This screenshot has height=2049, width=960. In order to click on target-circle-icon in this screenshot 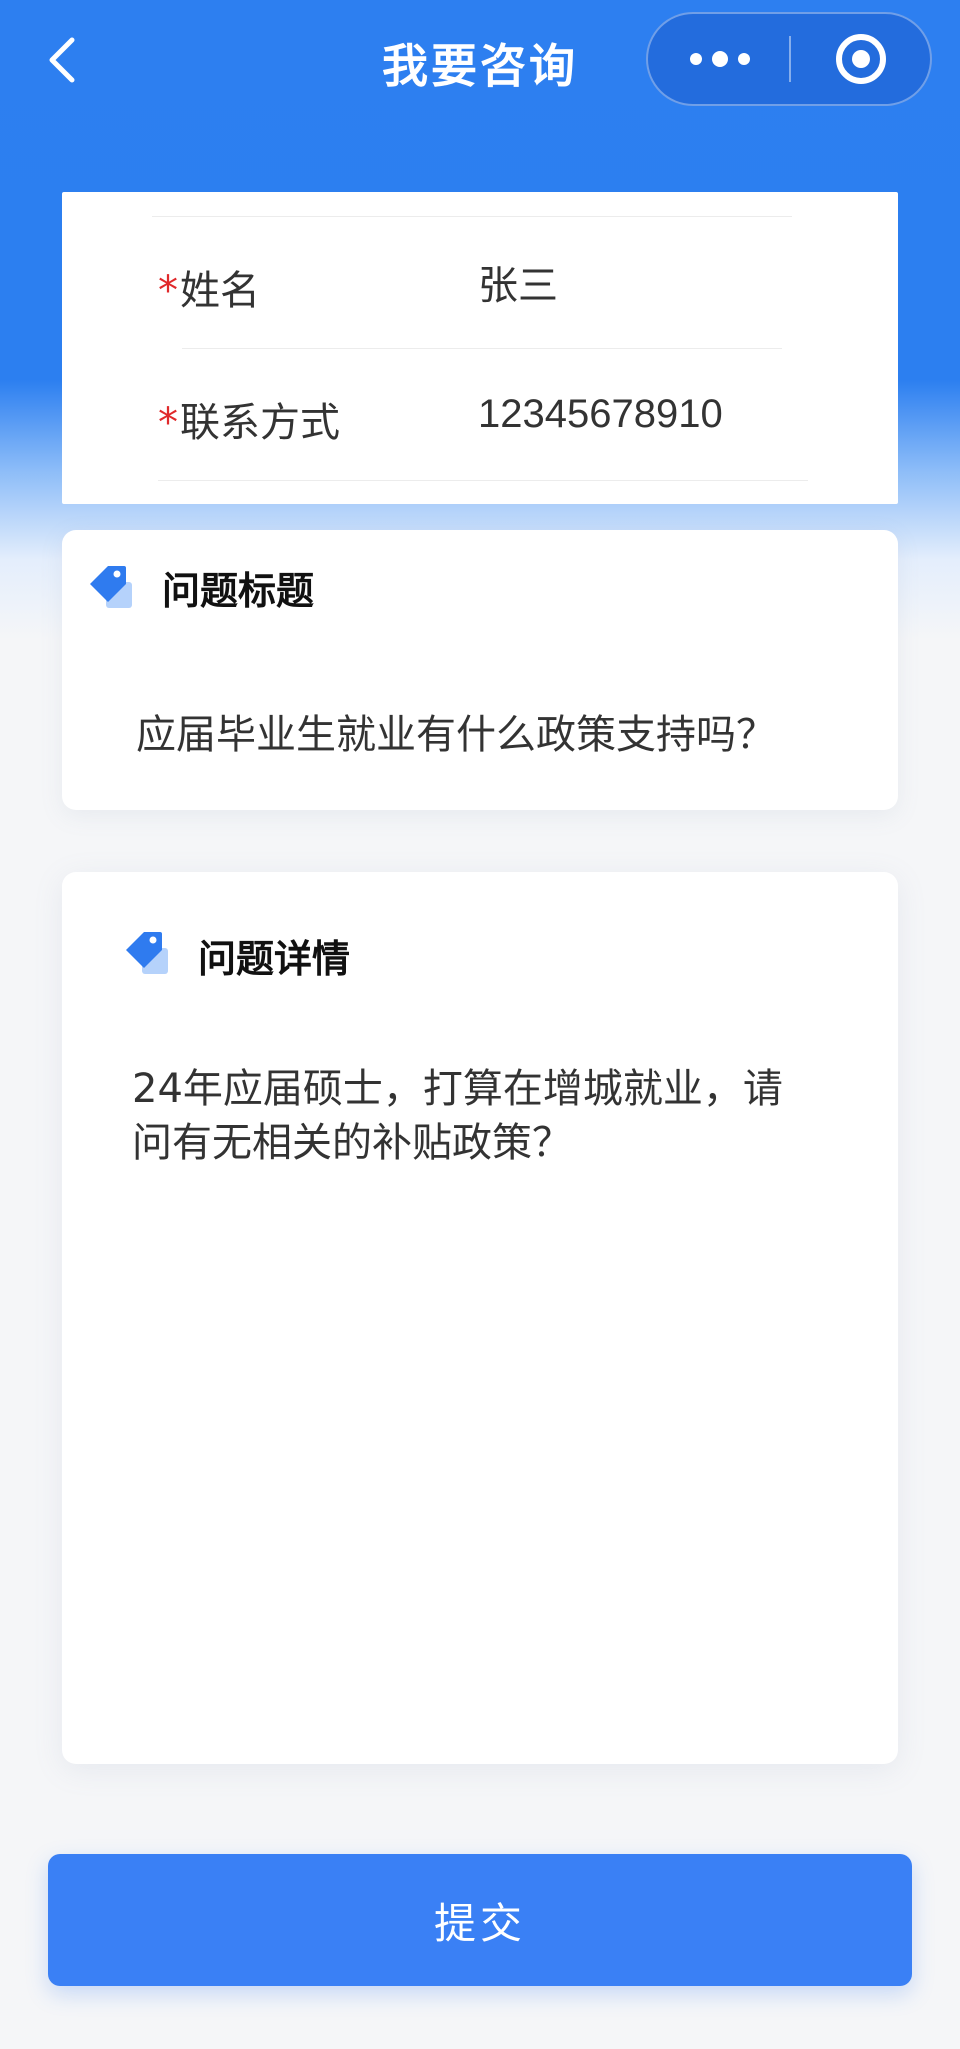, I will do `click(861, 59)`.